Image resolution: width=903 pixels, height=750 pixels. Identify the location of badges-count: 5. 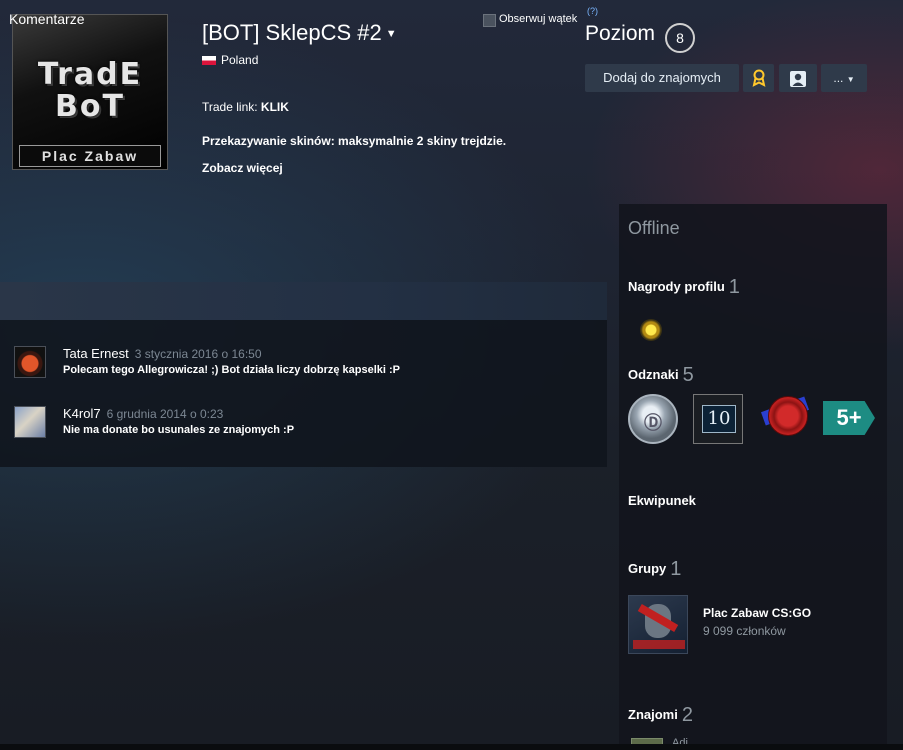
(688, 375).